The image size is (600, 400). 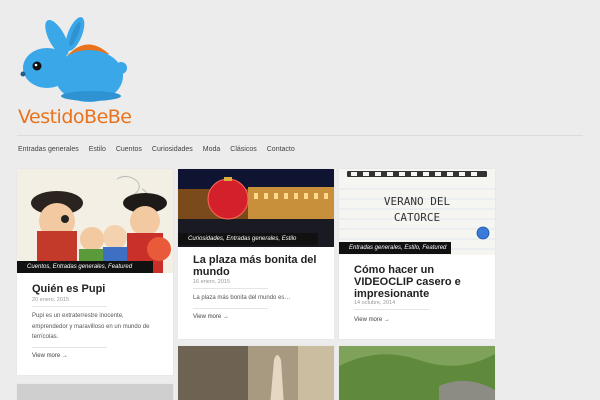 I want to click on site-logo: VestidoBeBe, so click(x=74, y=72).